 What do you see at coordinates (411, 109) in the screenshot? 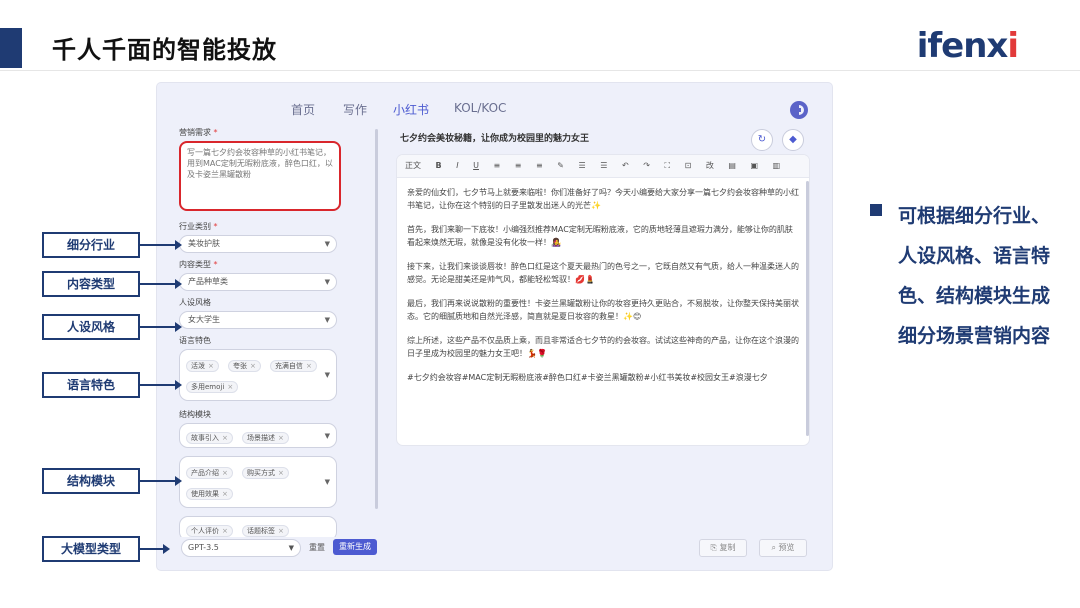
I see `nav-xiaohongshu: 小红书` at bounding box center [411, 109].